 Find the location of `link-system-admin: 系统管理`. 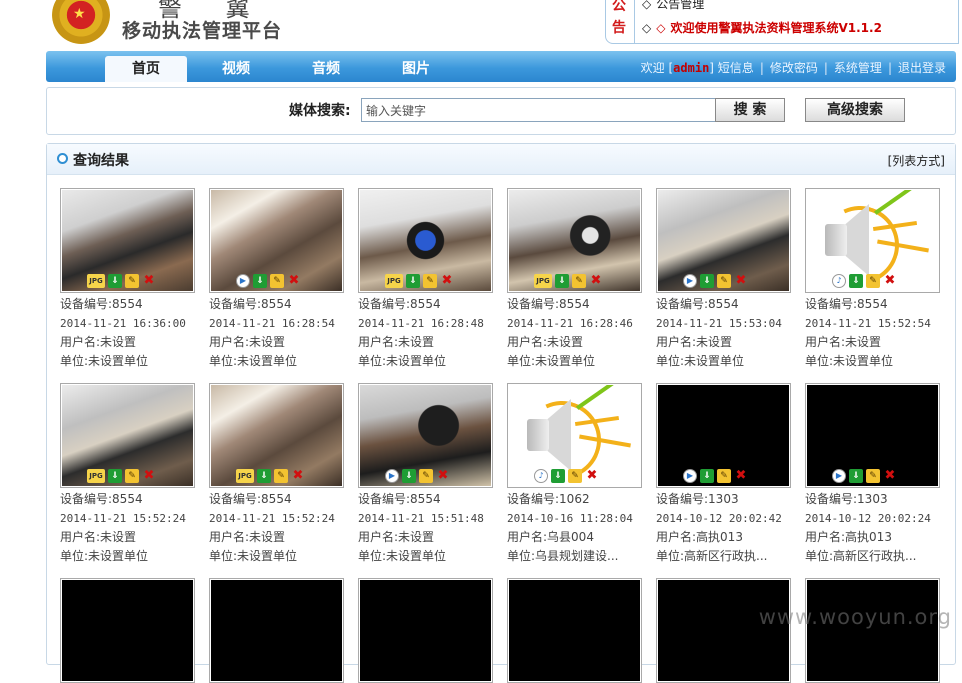

link-system-admin: 系统管理 is located at coordinates (858, 68).